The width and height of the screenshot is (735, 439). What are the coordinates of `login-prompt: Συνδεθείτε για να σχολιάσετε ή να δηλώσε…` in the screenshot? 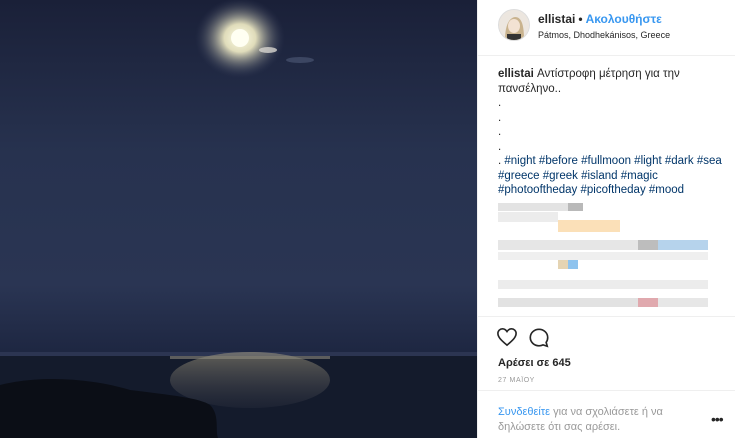 It's located at (606, 414).